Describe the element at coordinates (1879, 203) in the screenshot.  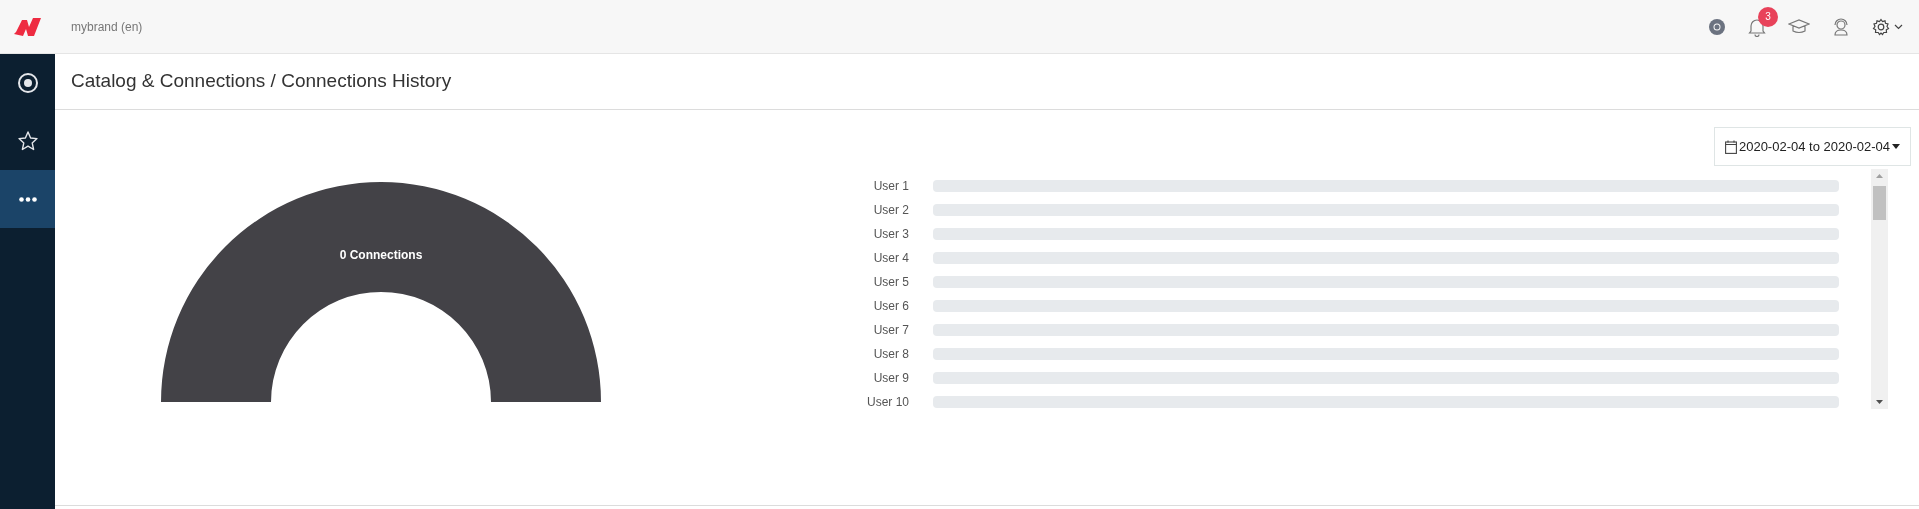
I see `scrollbar-thumb` at that location.